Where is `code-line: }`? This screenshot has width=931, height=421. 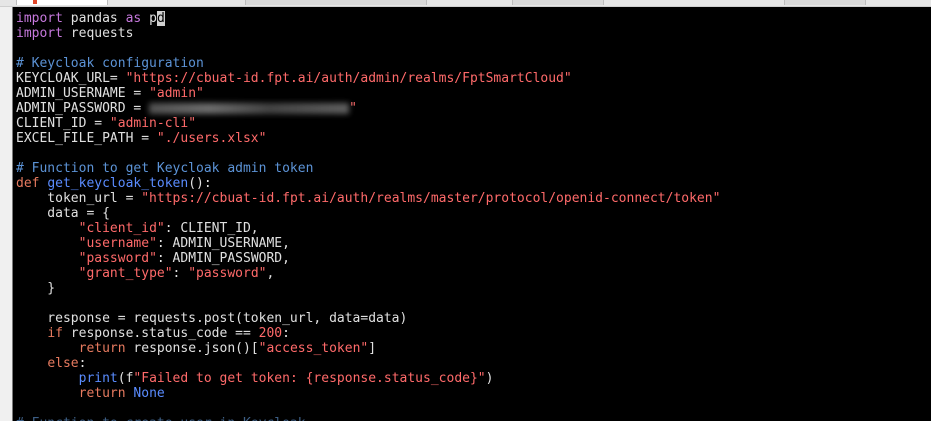
code-line: } is located at coordinates (368, 288).